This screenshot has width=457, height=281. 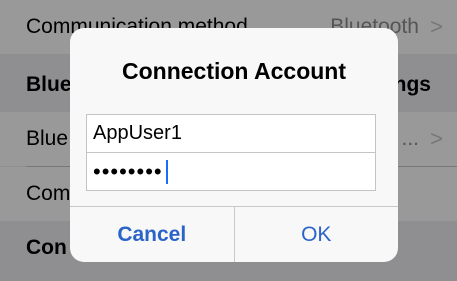 I want to click on ok-button: OK, so click(x=317, y=234).